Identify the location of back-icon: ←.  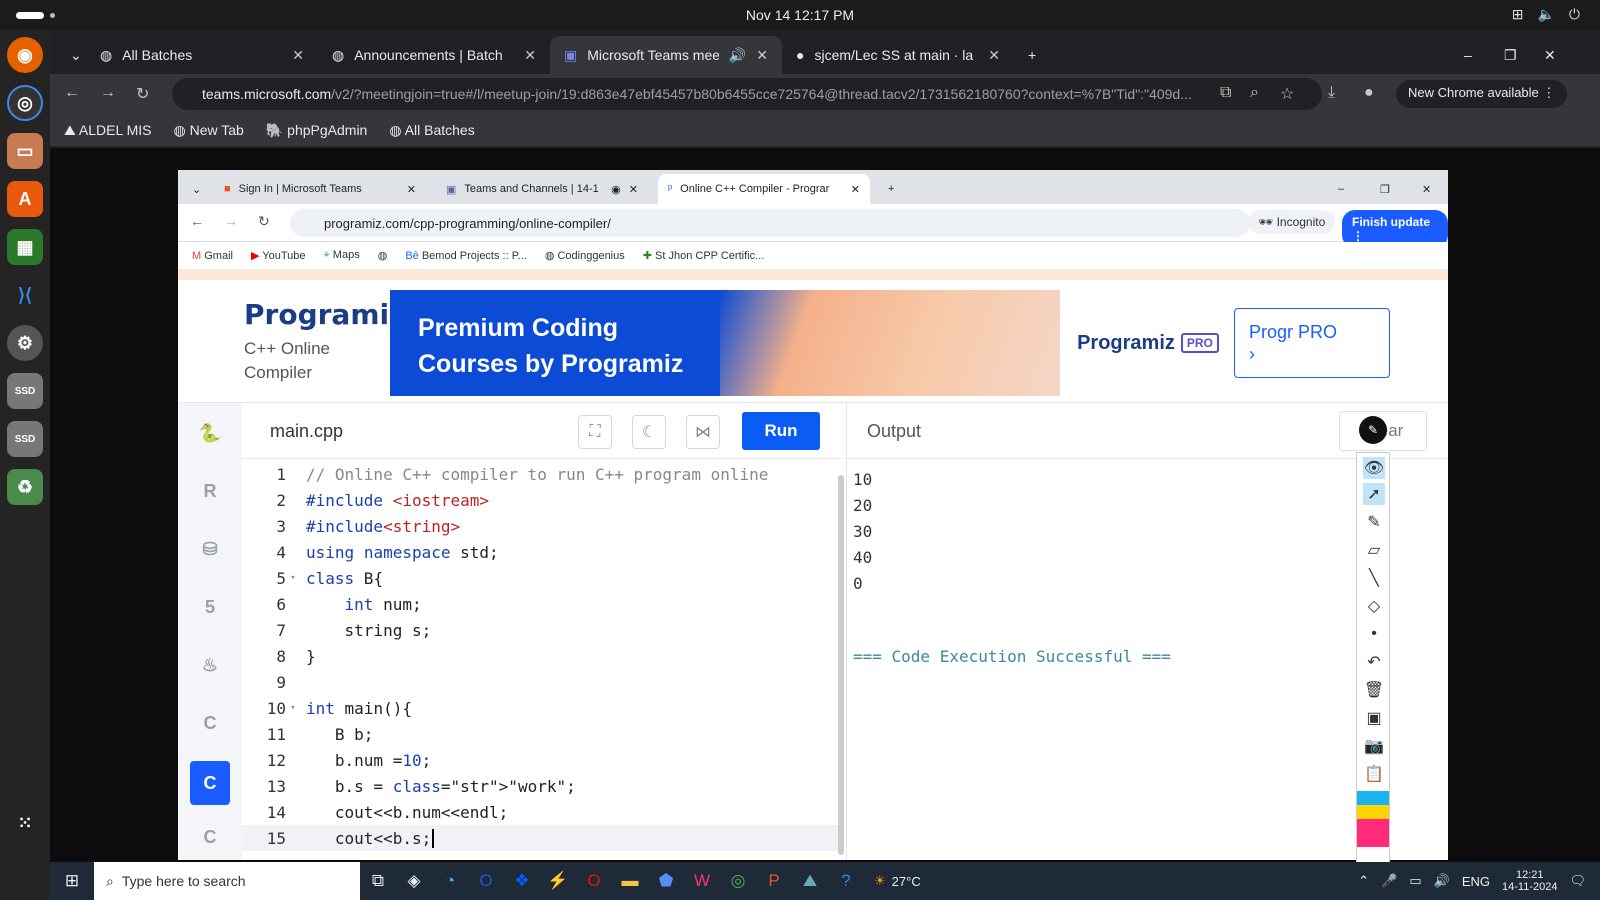
(72, 93).